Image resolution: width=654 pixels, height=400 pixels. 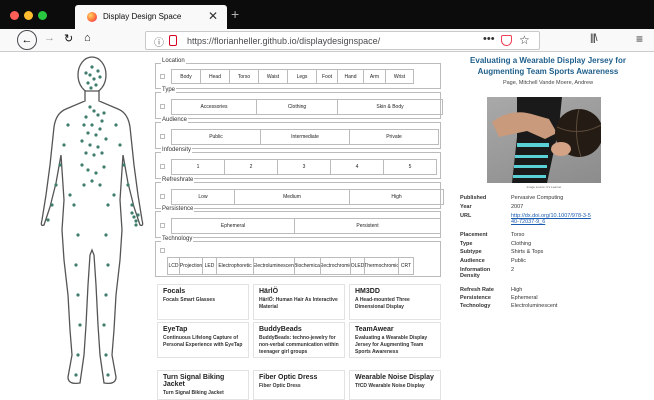 I want to click on library-icon: |||\, so click(x=594, y=38).